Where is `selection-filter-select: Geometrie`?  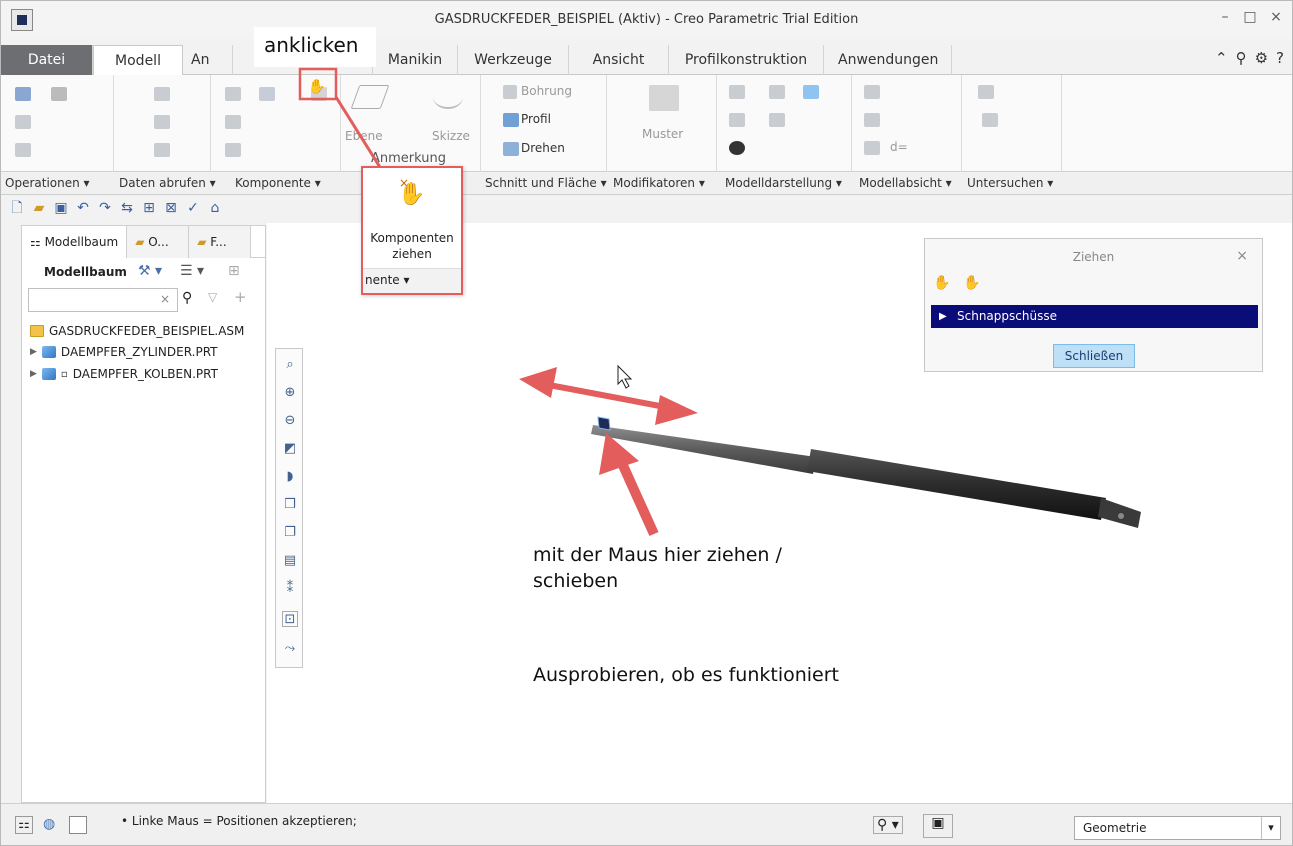
selection-filter-select: Geometrie is located at coordinates (1177, 828).